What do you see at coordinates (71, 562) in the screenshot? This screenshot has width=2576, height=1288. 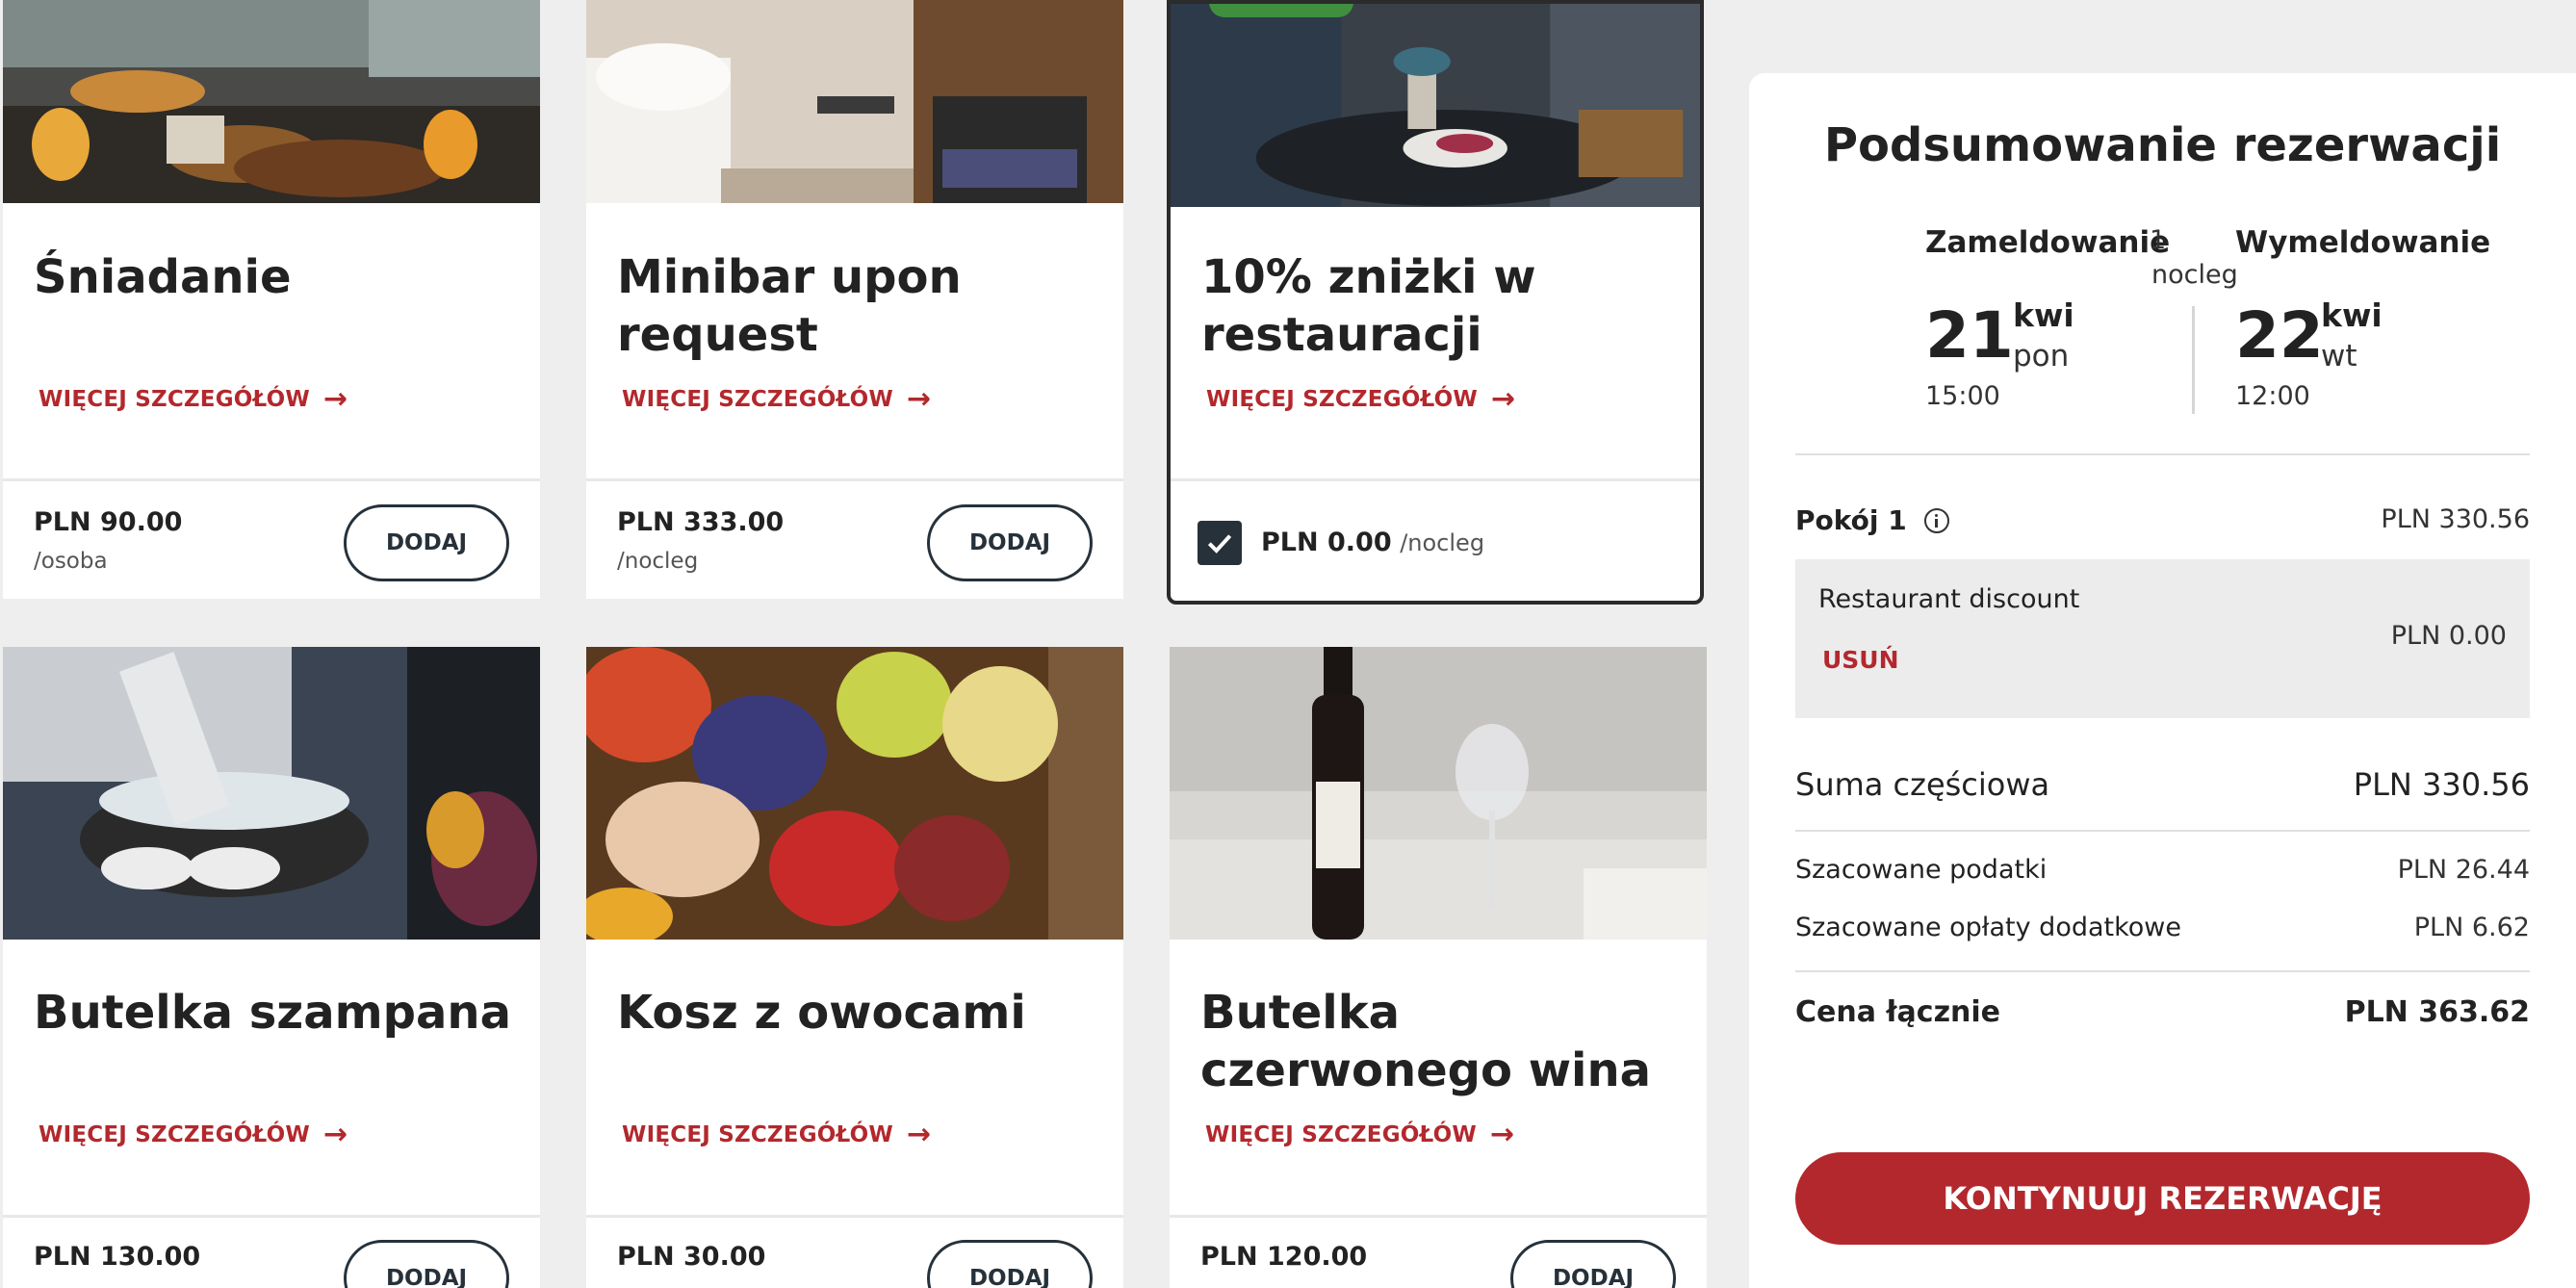 I see `product-unit: /osoba` at bounding box center [71, 562].